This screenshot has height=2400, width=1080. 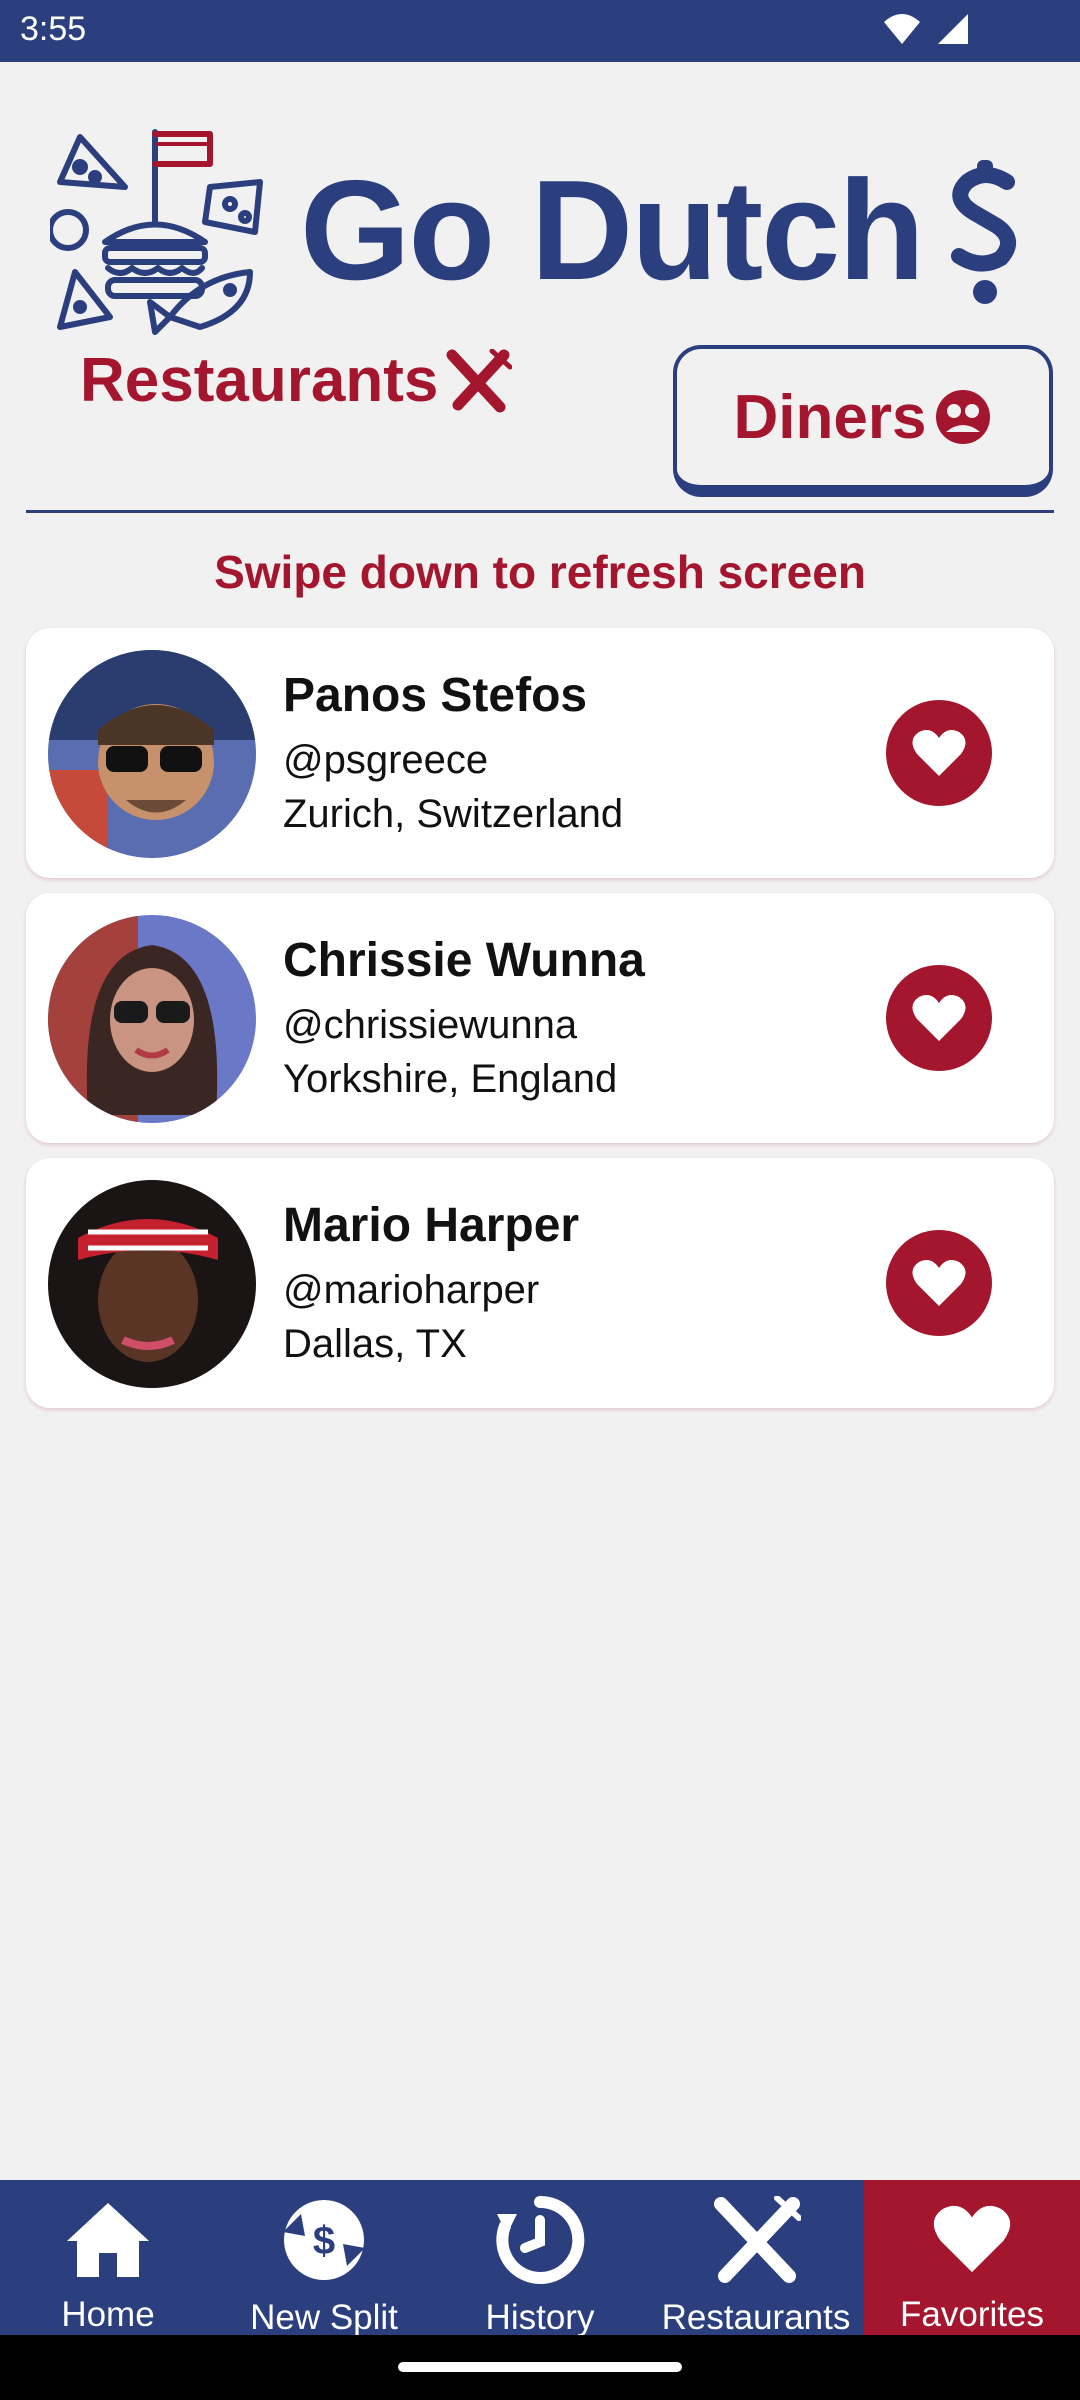 I want to click on system-nav-bar, so click(x=540, y=2367).